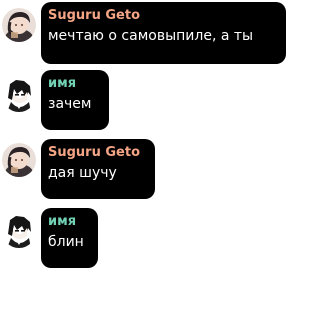  What do you see at coordinates (70, 104) in the screenshot?
I see `message-text: зачем` at bounding box center [70, 104].